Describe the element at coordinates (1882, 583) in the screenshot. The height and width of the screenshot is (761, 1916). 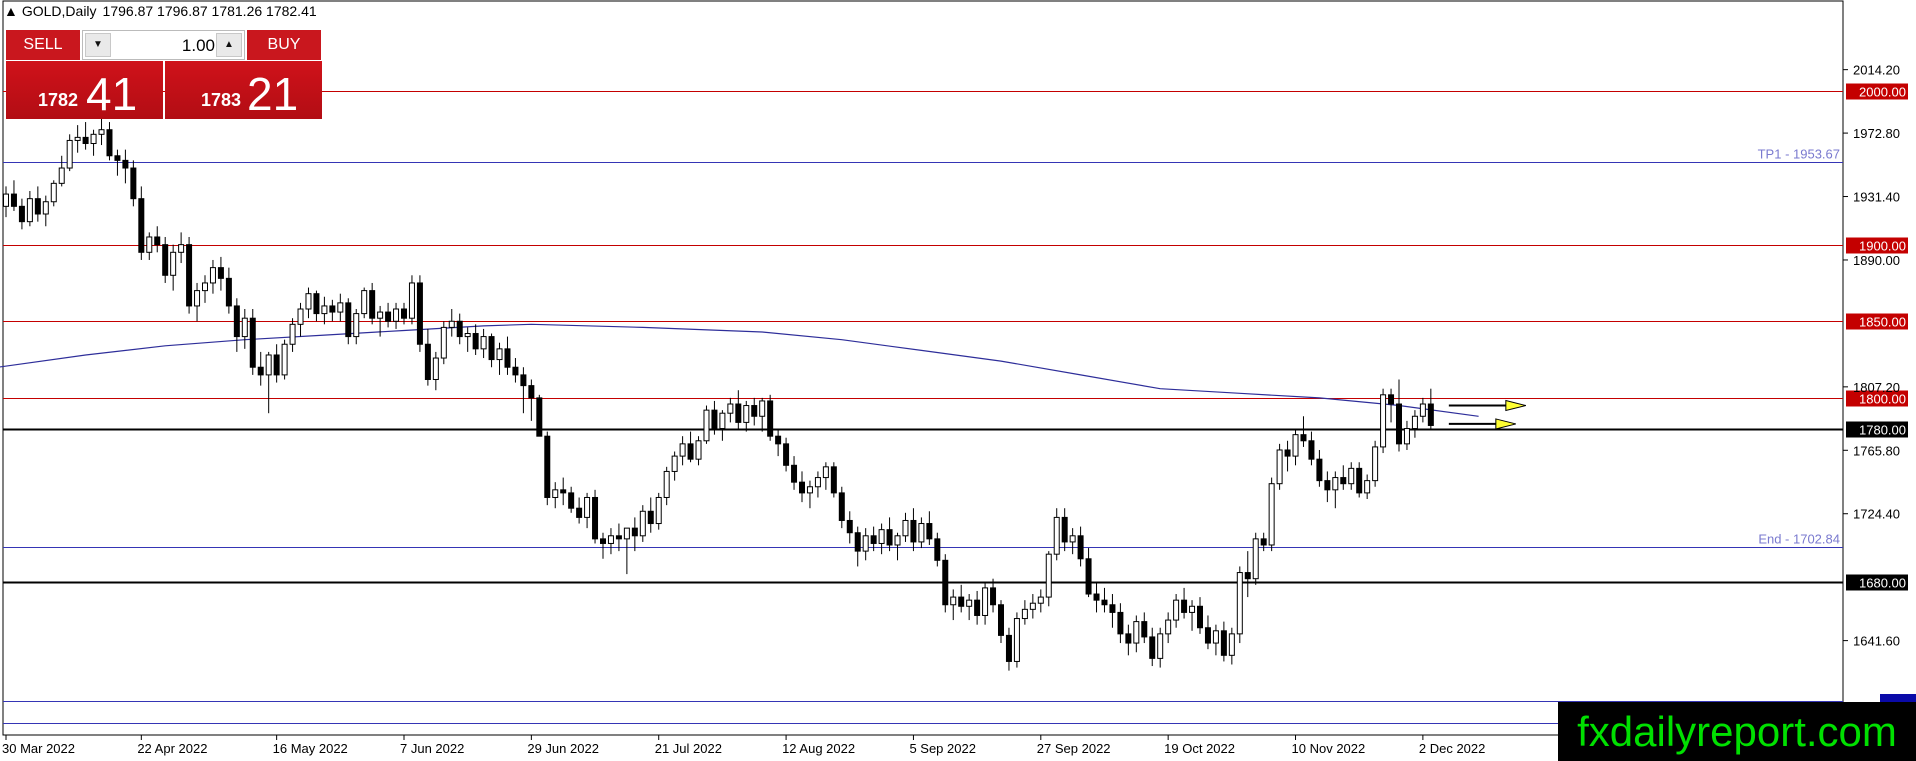
I see `level-price-label: 1680.00` at that location.